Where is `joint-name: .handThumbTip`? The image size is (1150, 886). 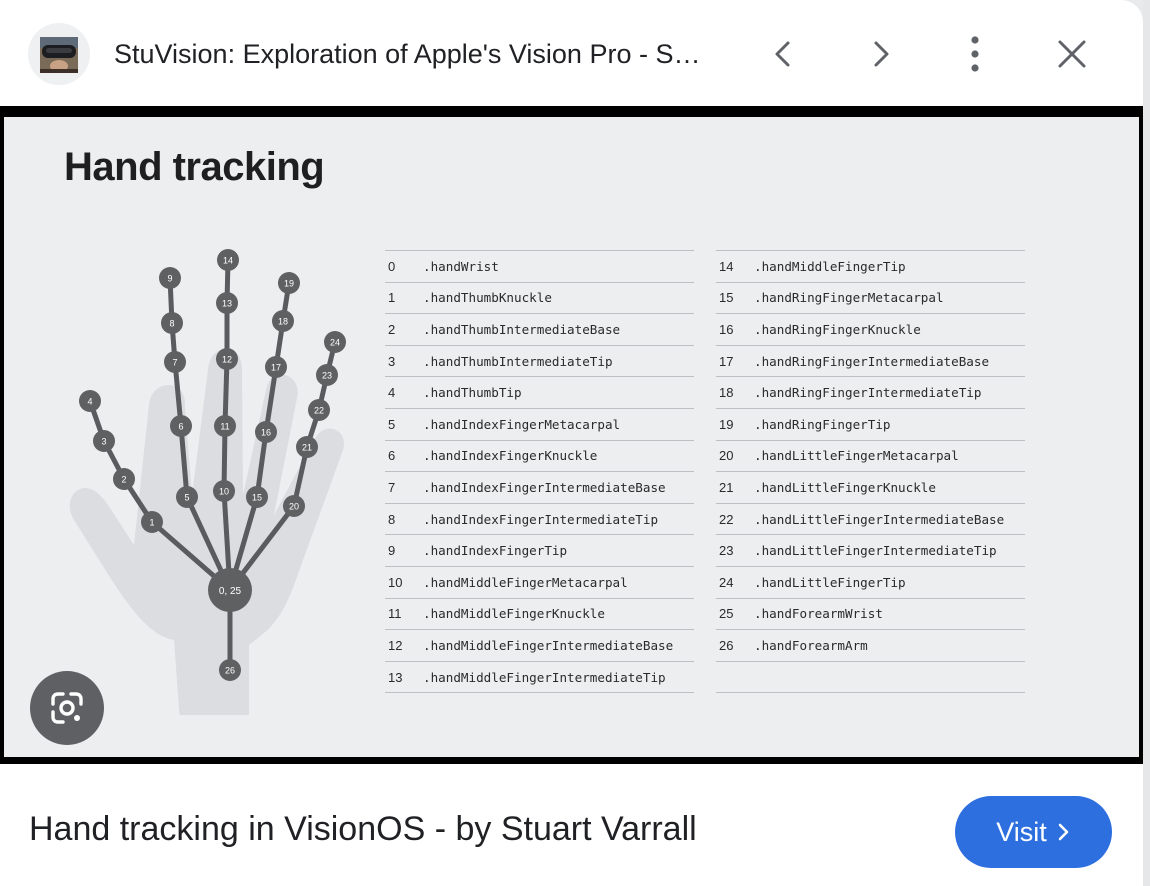 joint-name: .handThumbTip is located at coordinates (472, 393).